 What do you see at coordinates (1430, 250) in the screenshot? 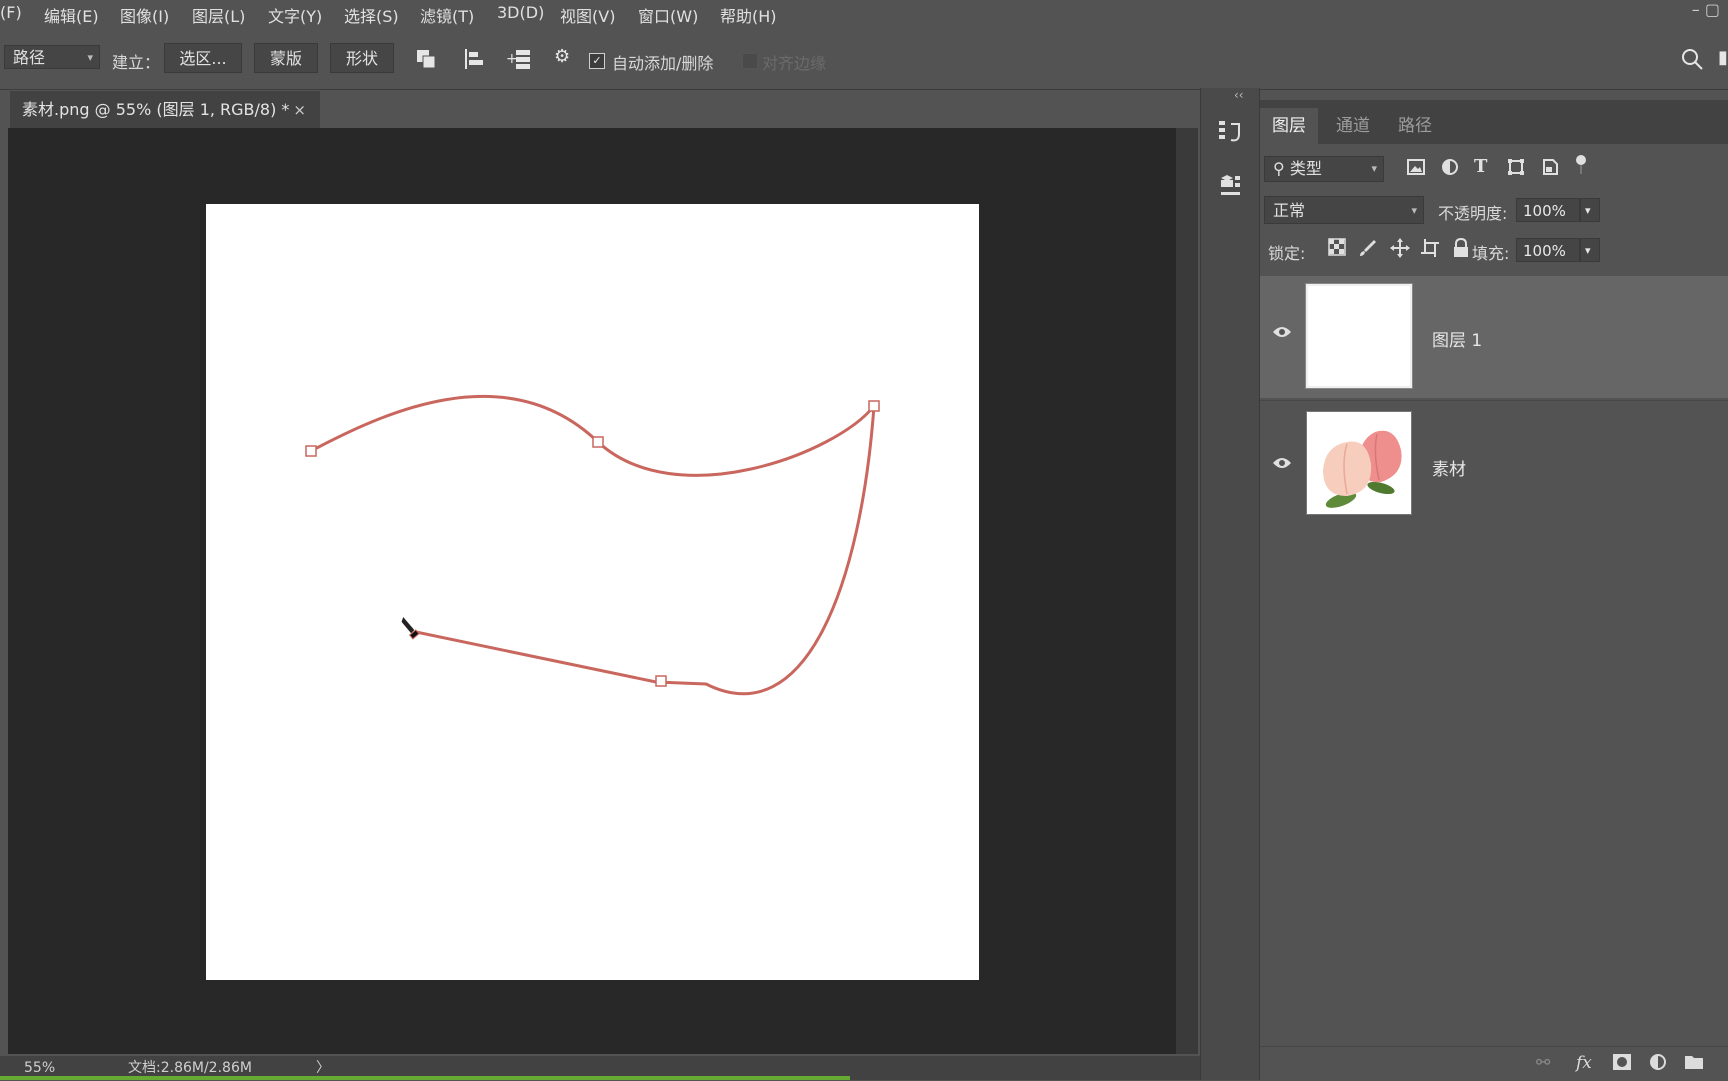
I see `lock-artboard-icon` at bounding box center [1430, 250].